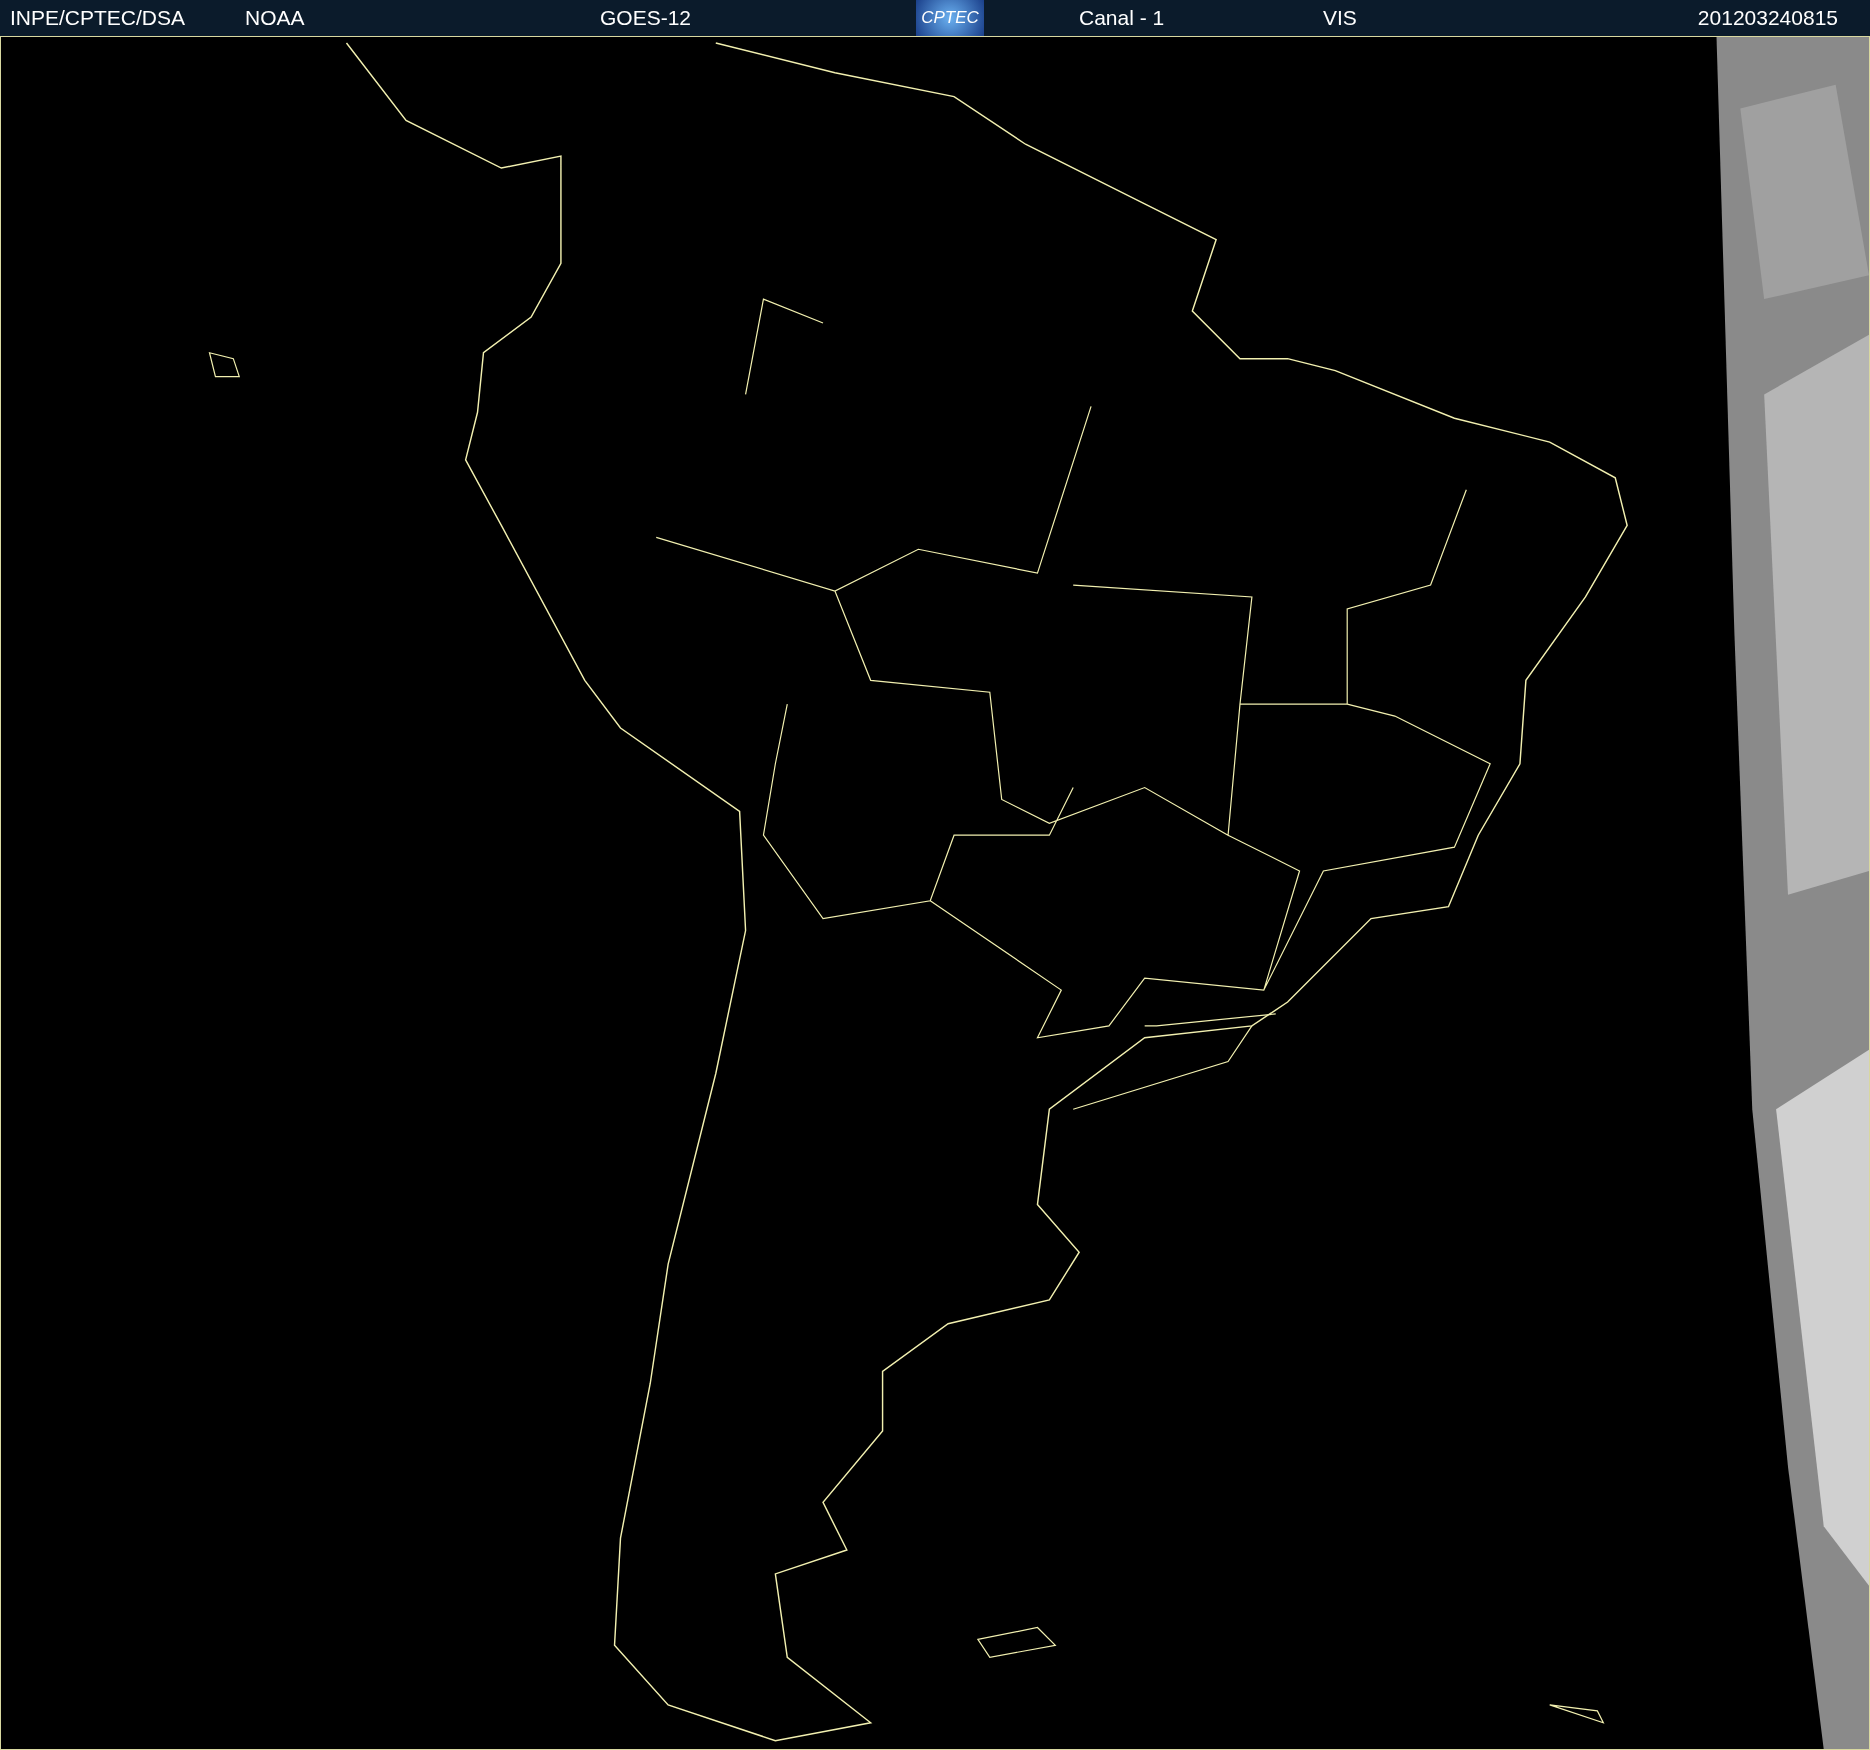 This screenshot has height=1750, width=1870. What do you see at coordinates (98, 18) in the screenshot?
I see `source-label: INPE/CPTEC/DSA` at bounding box center [98, 18].